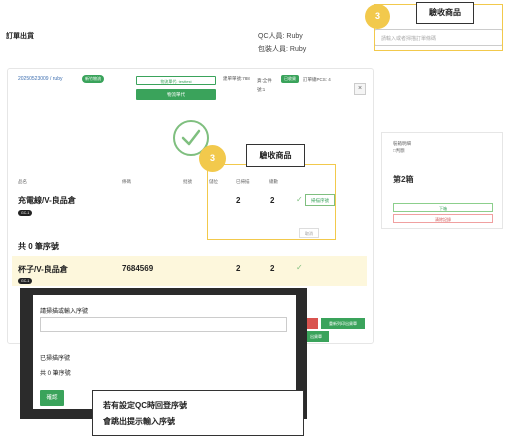 Image resolution: width=506 pixels, height=441 pixels. Describe the element at coordinates (191, 137) in the screenshot. I see `check-mark-icon` at that location.